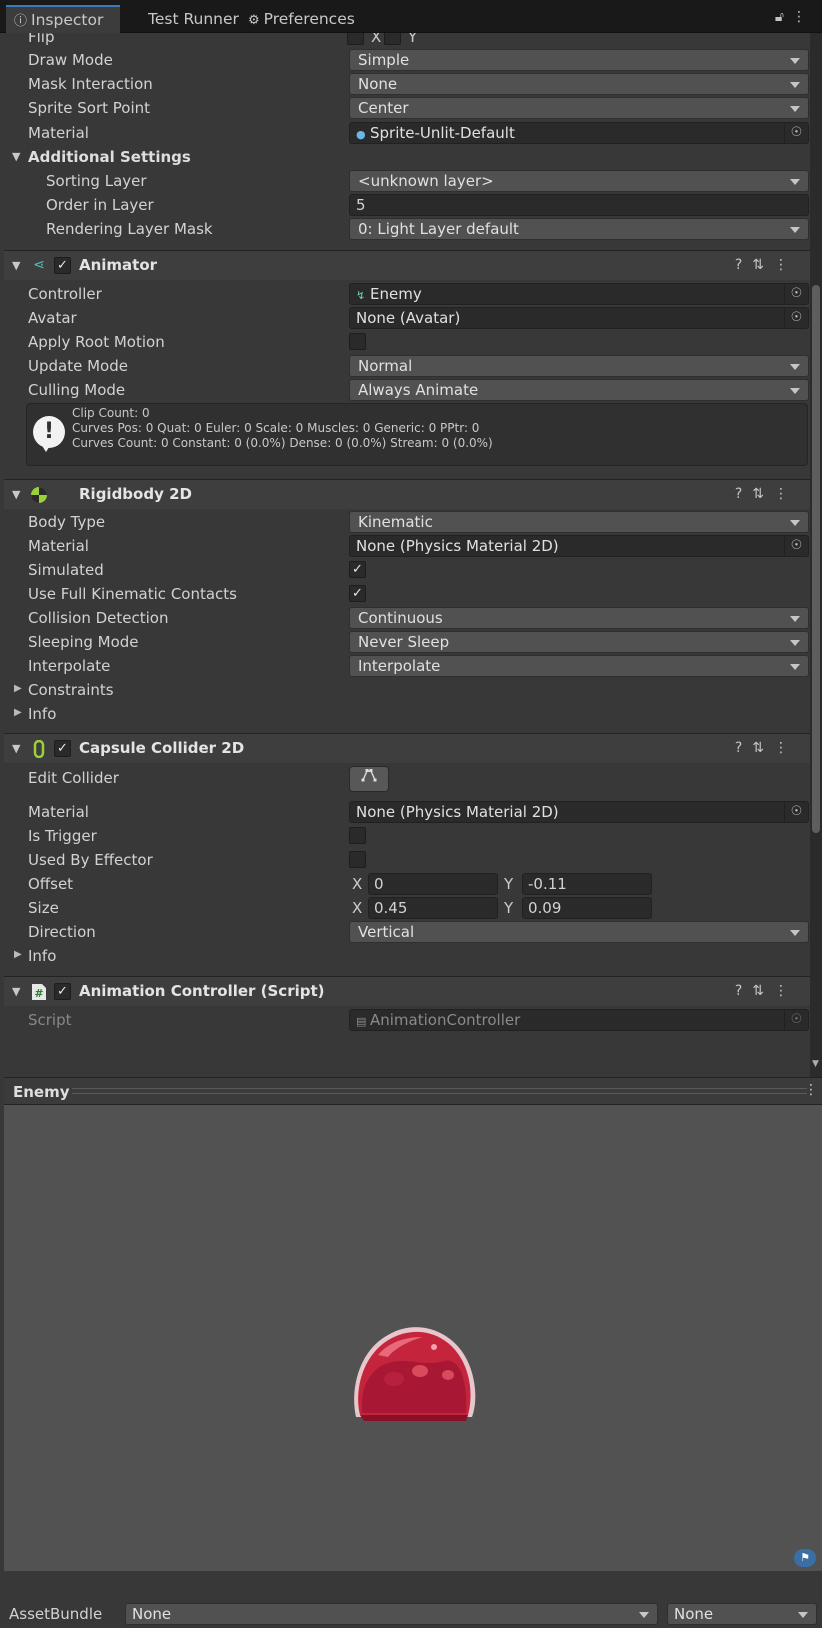 Image resolution: width=822 pixels, height=1628 pixels. What do you see at coordinates (509, 908) in the screenshot?
I see `size-y-label: Y` at bounding box center [509, 908].